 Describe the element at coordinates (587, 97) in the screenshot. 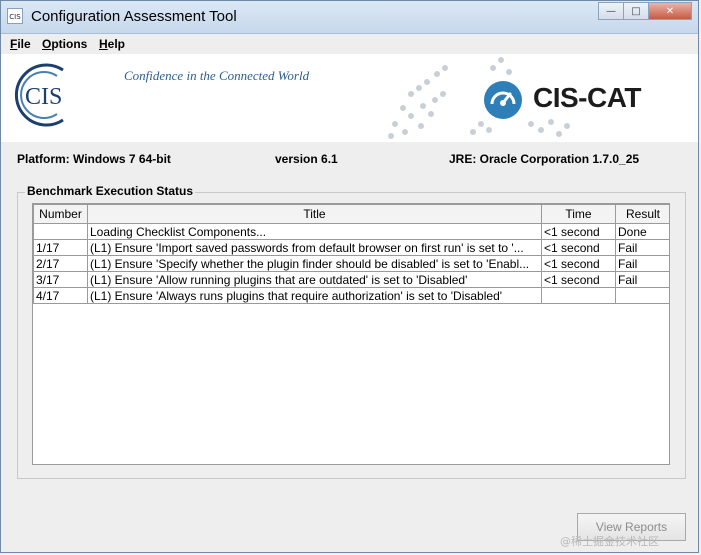

I see `product-name: CIS-CAT` at that location.